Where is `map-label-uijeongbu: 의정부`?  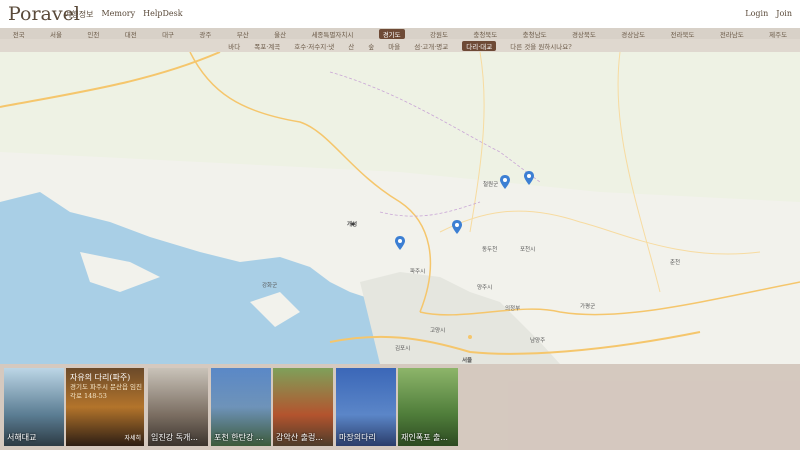 map-label-uijeongbu: 의정부 is located at coordinates (513, 309).